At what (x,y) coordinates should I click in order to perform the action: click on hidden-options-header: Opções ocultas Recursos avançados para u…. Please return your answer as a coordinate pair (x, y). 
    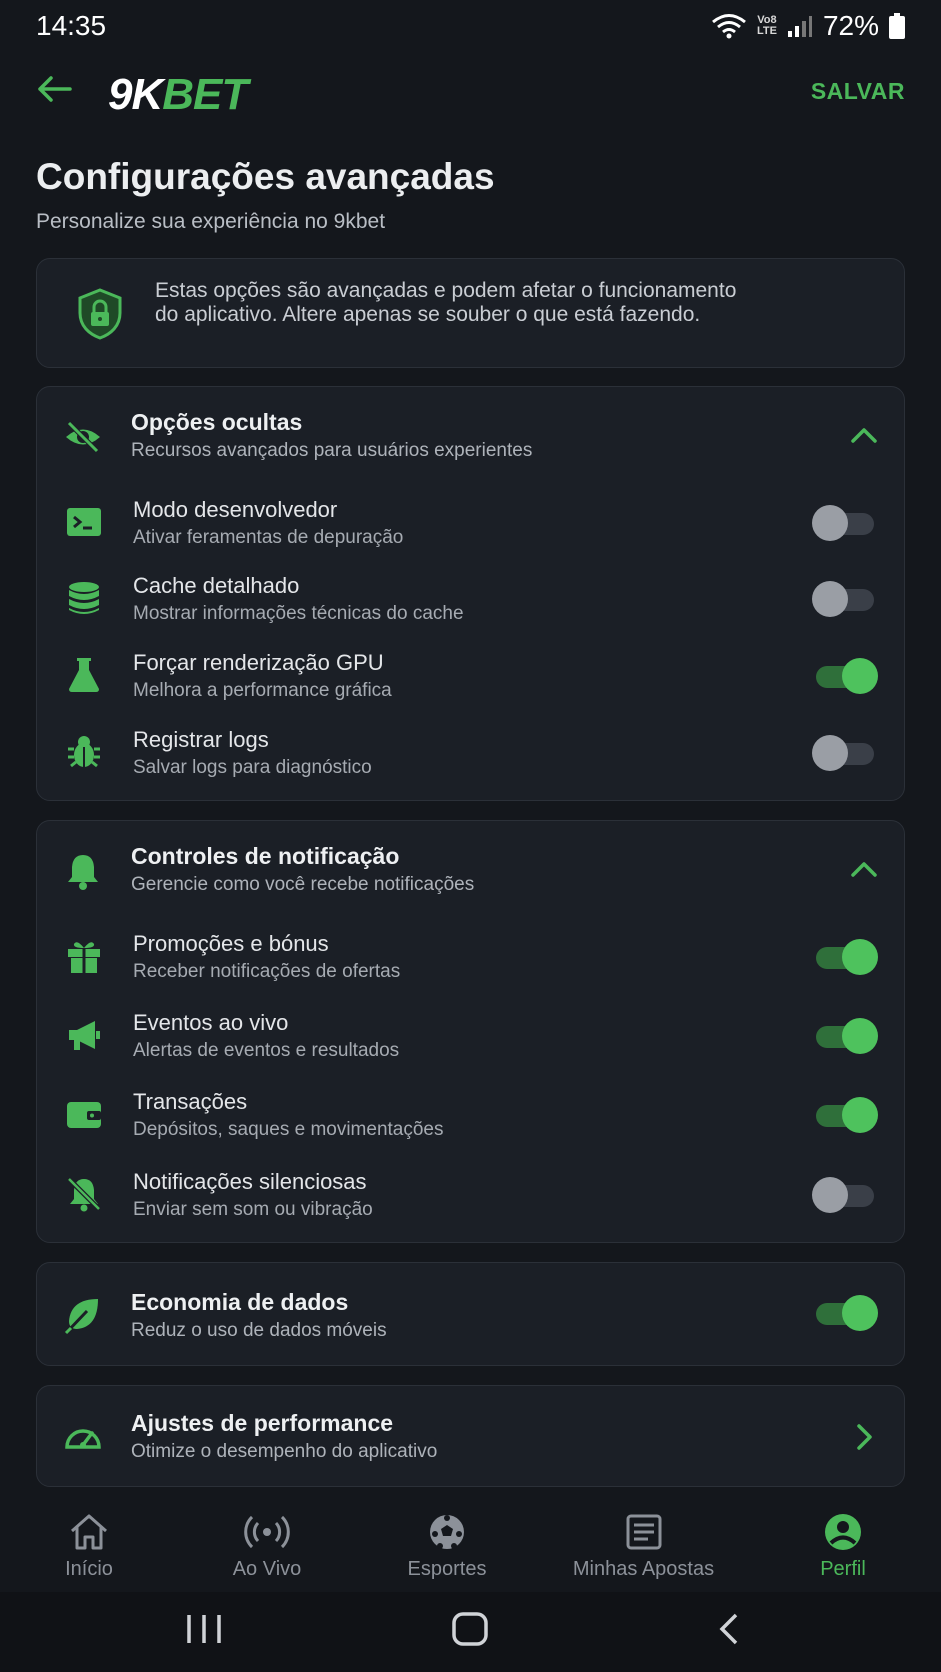
    Looking at the image, I should click on (470, 427).